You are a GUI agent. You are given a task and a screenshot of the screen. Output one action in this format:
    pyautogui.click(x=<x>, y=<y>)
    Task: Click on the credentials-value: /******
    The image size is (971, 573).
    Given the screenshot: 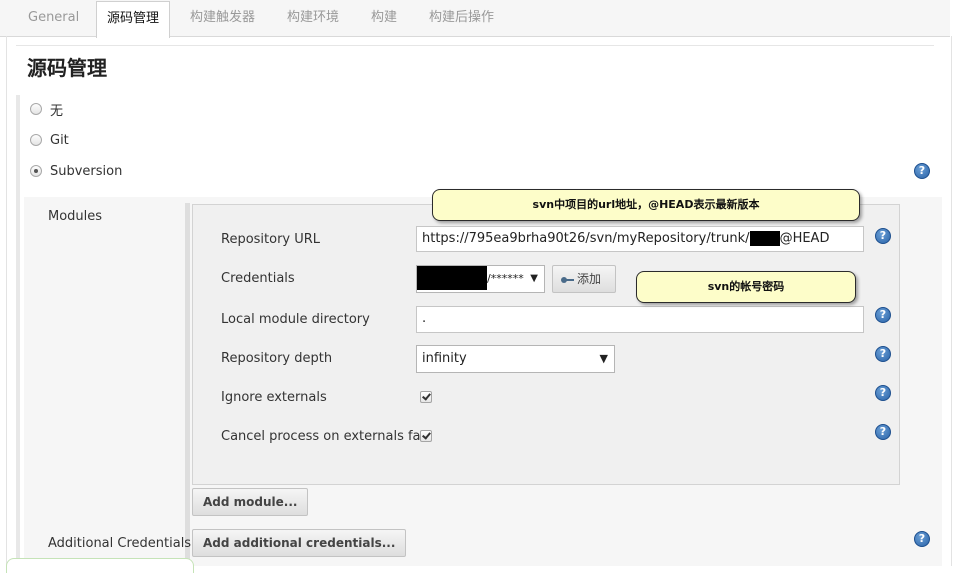 What is the action you would take?
    pyautogui.click(x=505, y=278)
    